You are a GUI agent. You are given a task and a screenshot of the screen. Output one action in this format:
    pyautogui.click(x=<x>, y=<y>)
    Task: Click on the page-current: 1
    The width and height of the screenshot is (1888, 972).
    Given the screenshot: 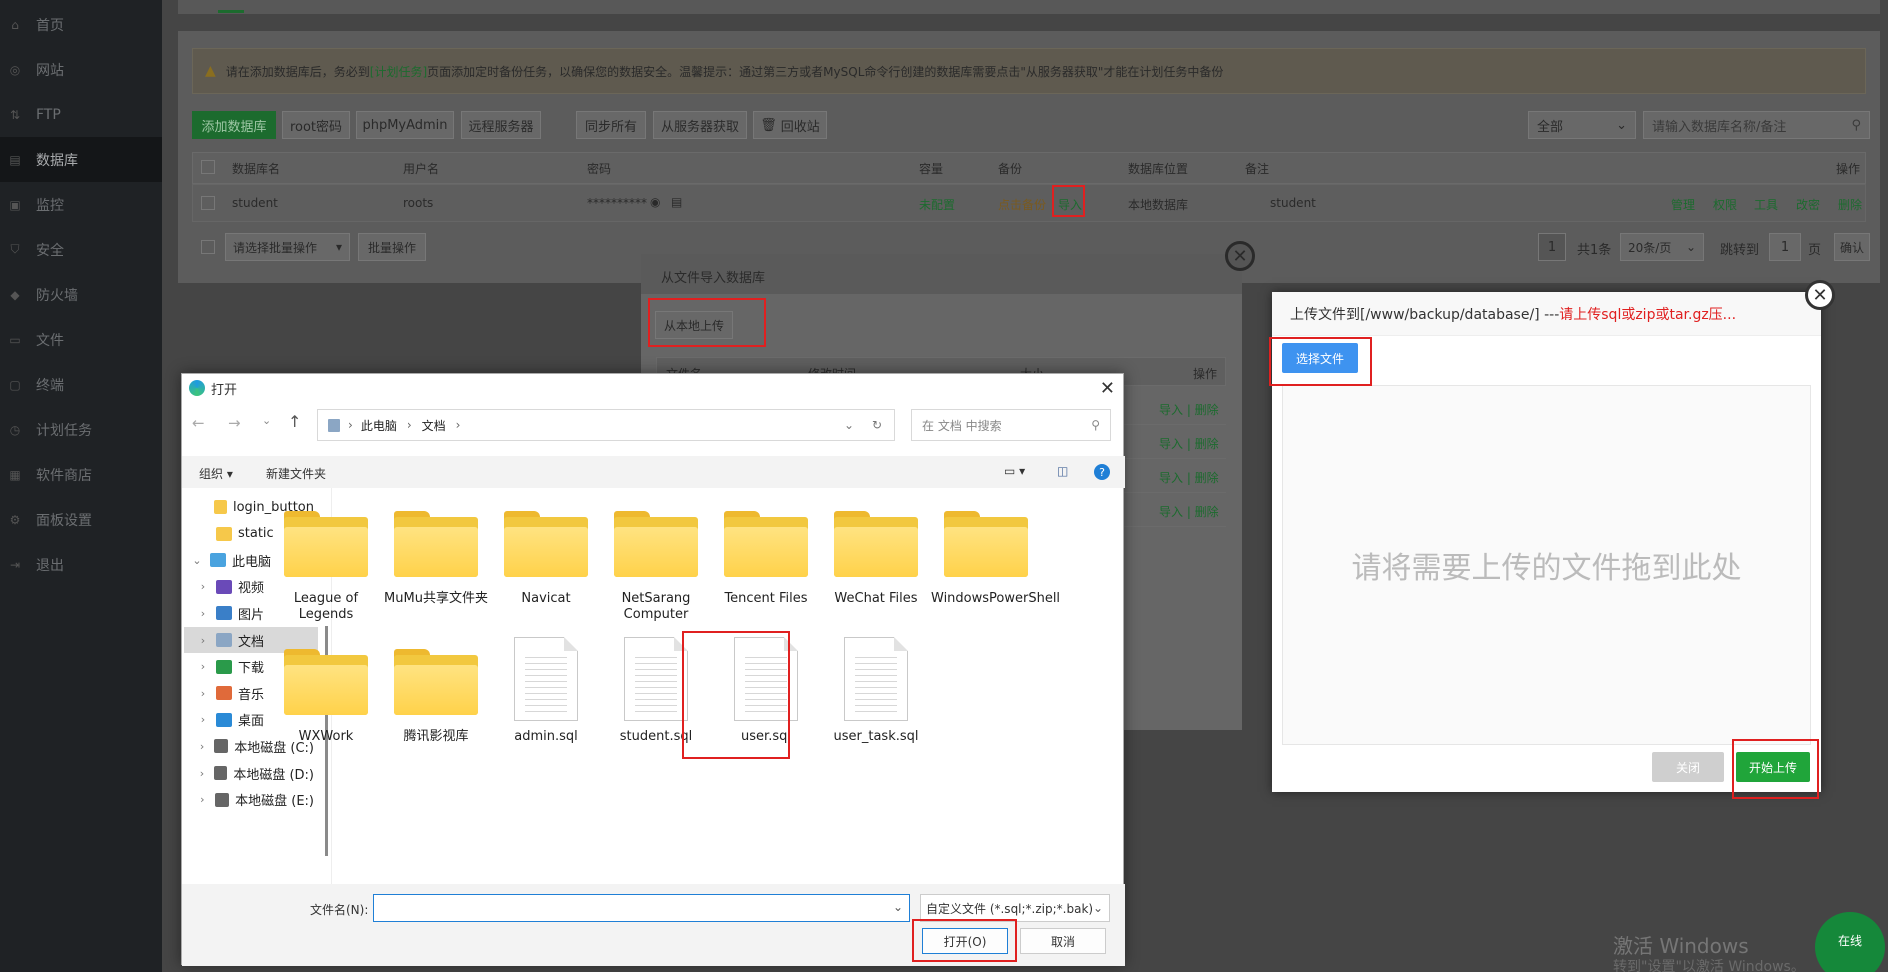 What is the action you would take?
    pyautogui.click(x=1552, y=247)
    